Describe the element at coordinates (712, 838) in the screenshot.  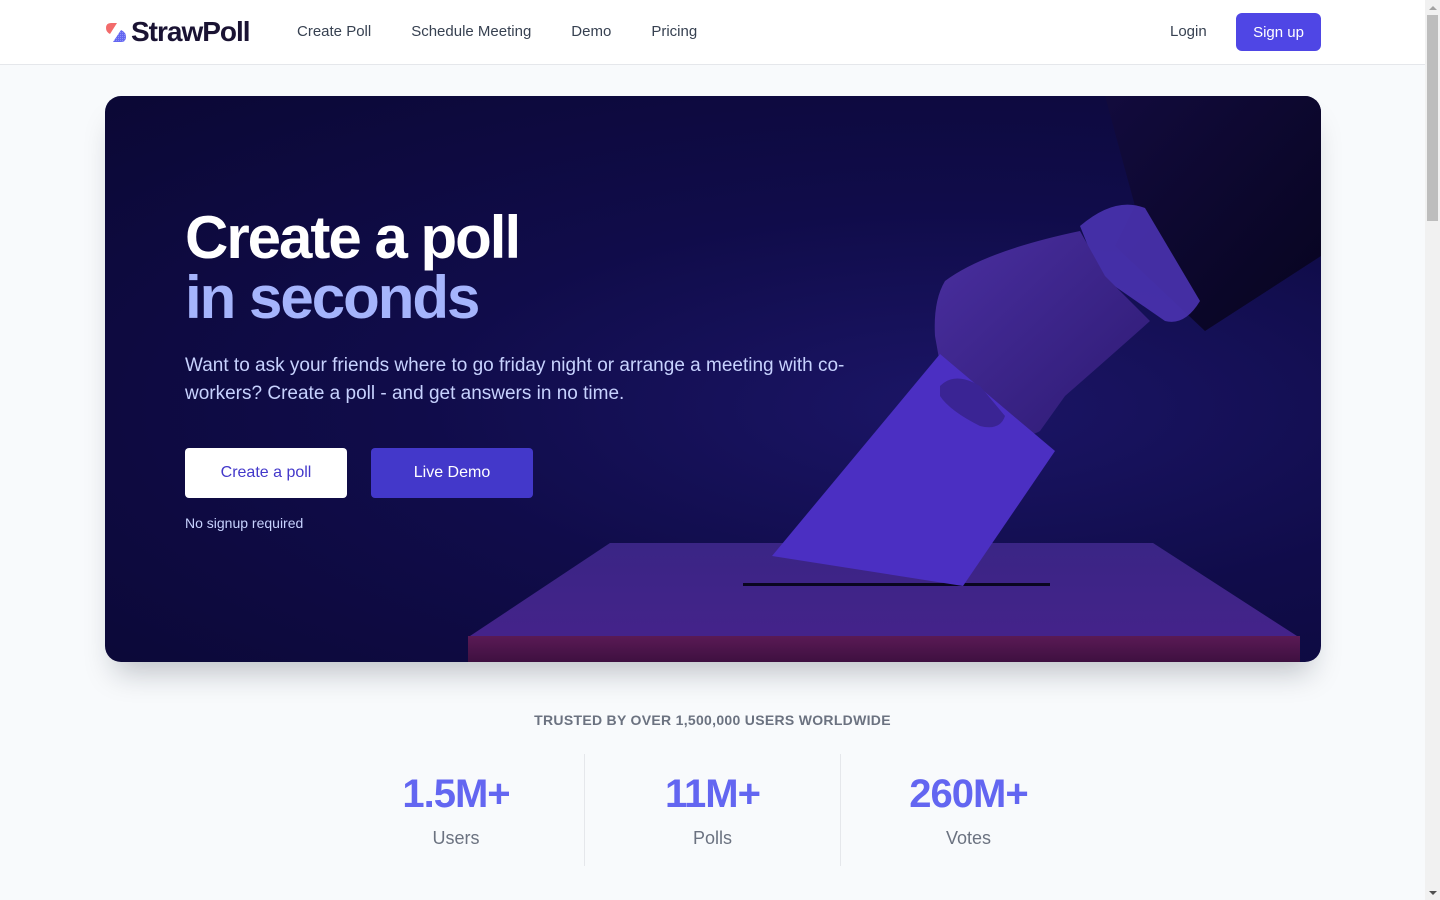
I see `stat-label: Polls` at that location.